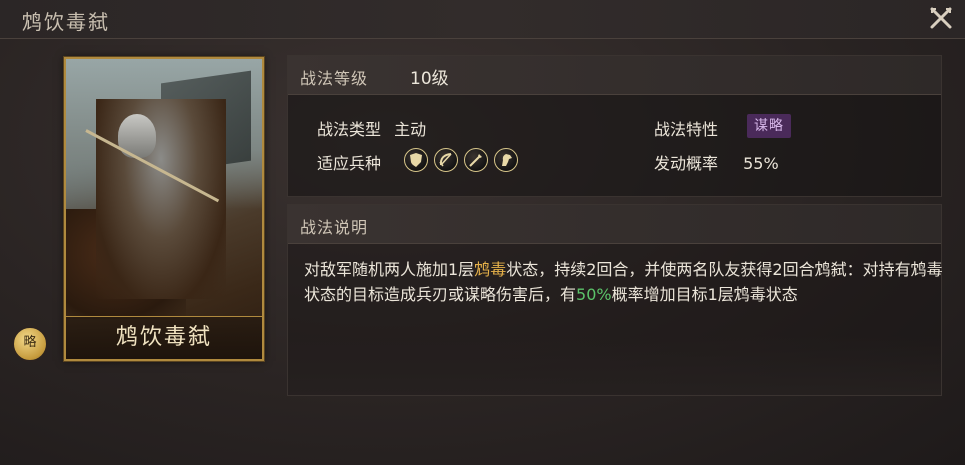  What do you see at coordinates (446, 160) in the screenshot?
I see `bow-icon` at bounding box center [446, 160].